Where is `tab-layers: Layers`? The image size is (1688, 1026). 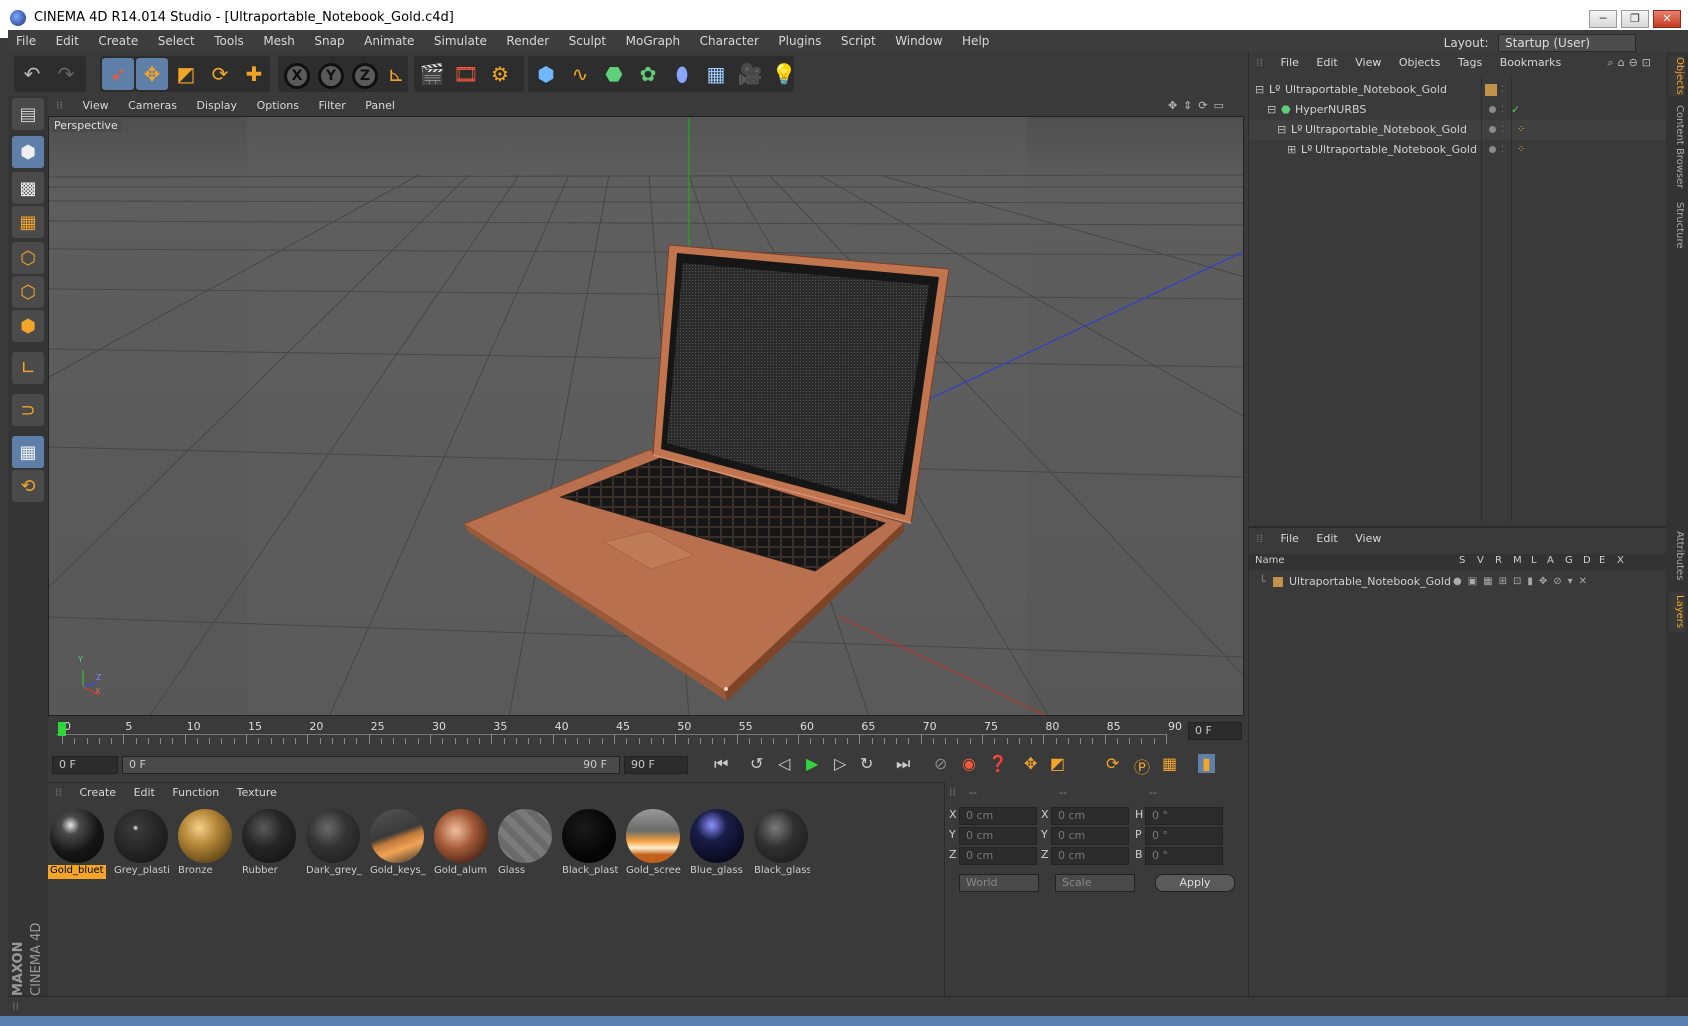 tab-layers: Layers is located at coordinates (1677, 612).